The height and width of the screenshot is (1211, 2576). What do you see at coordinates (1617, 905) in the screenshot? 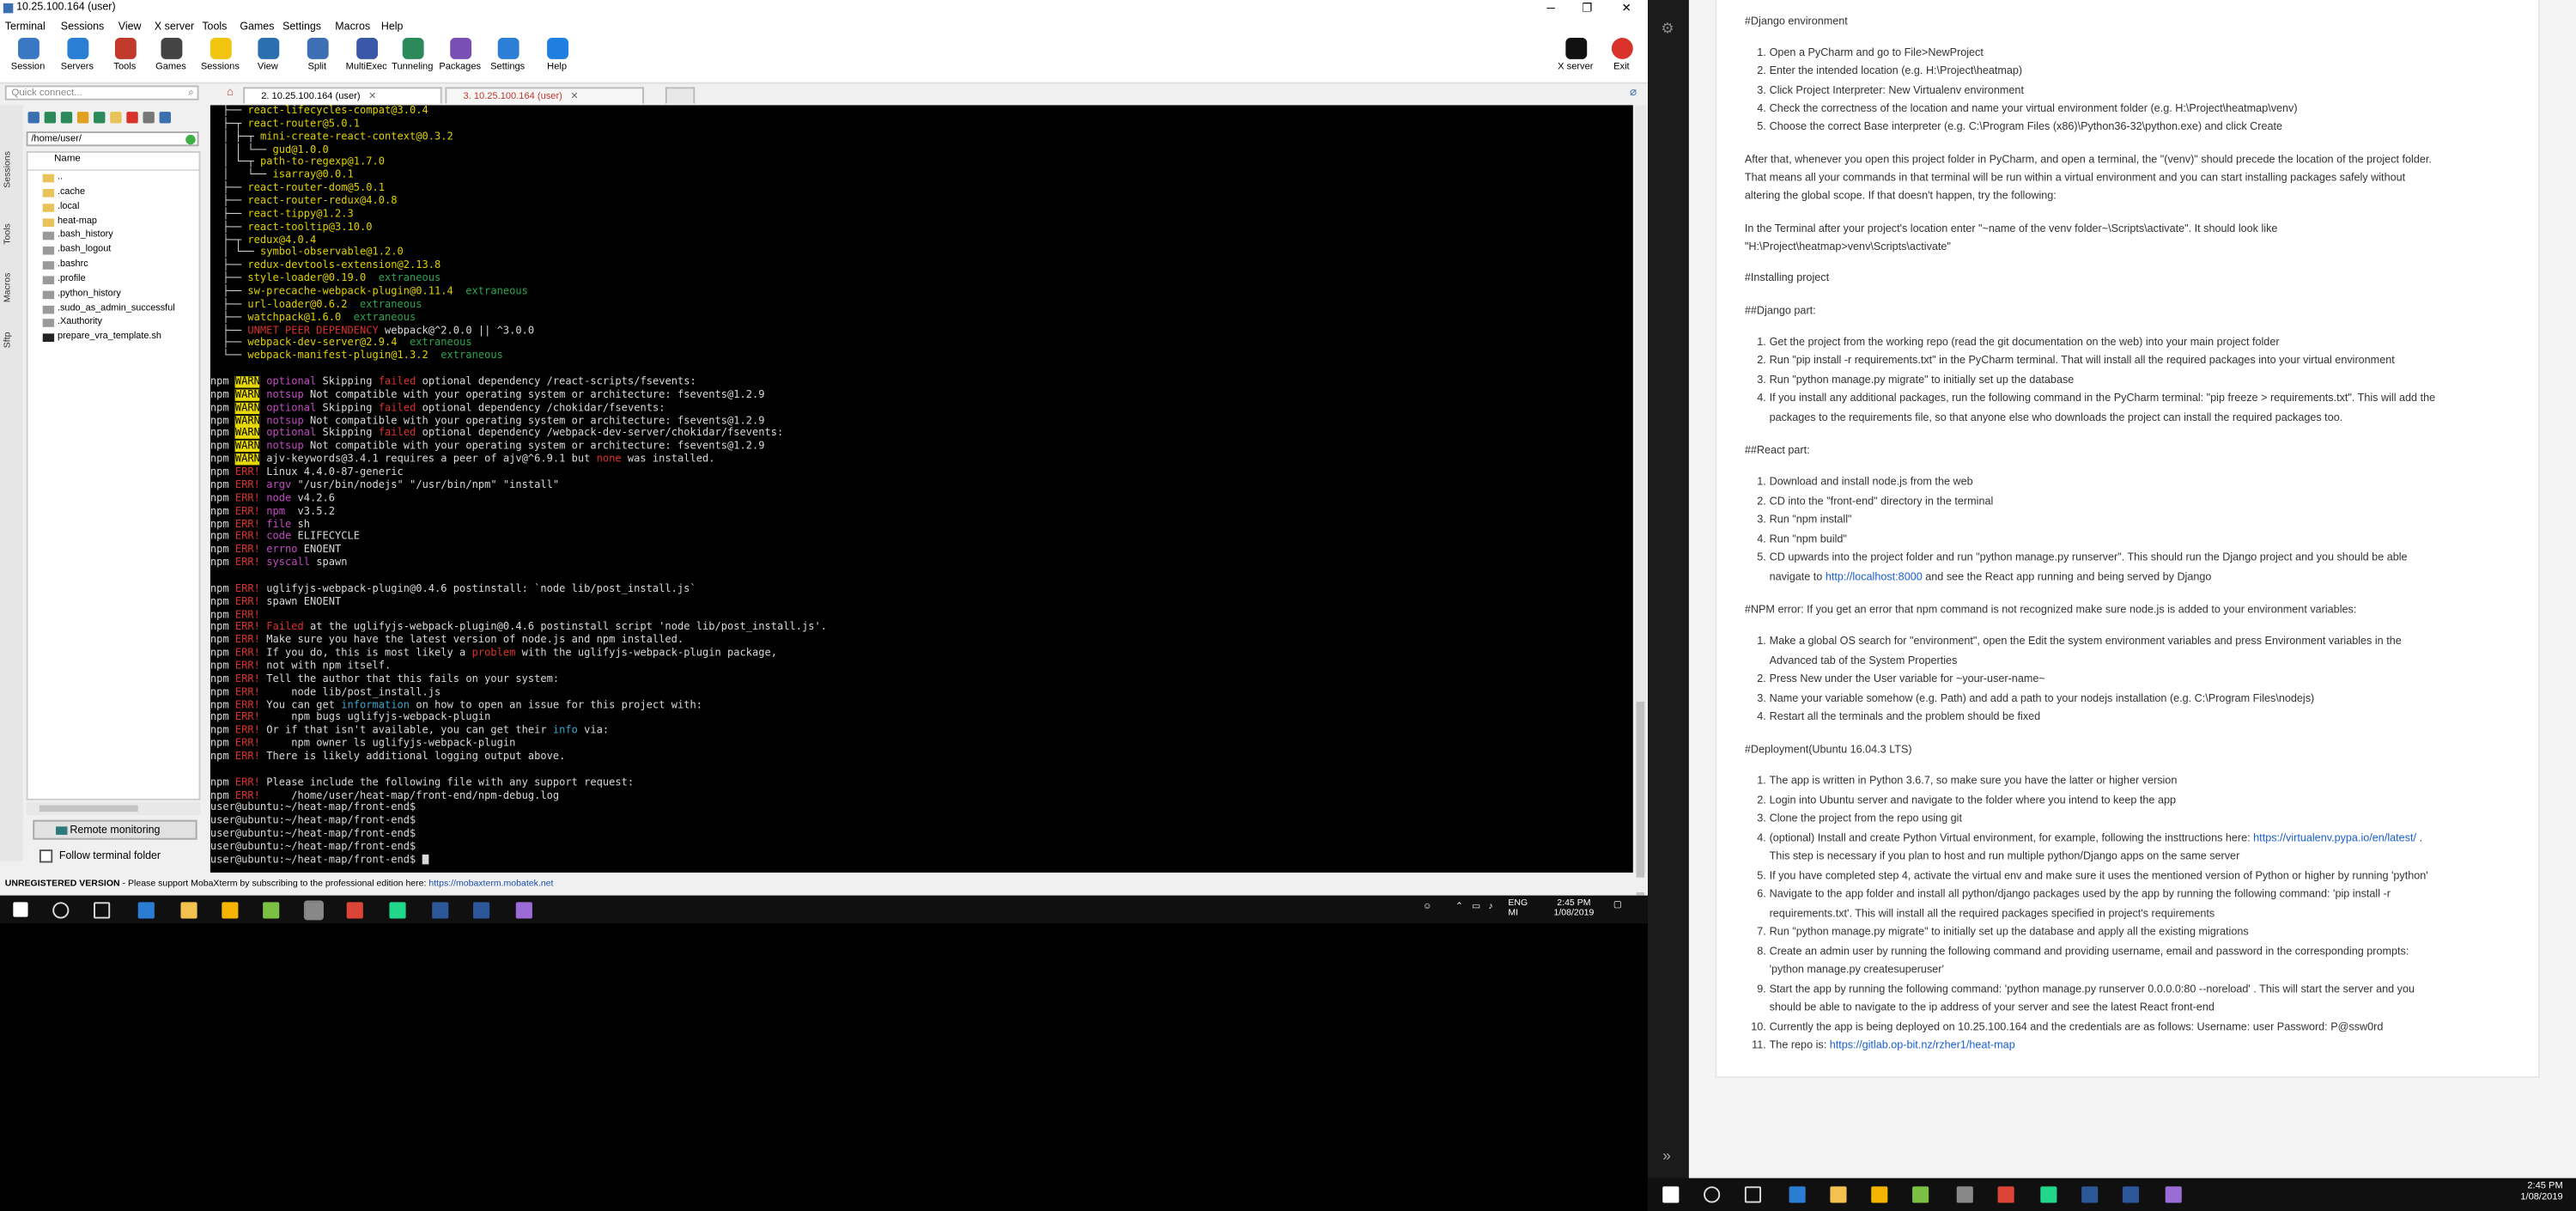
I see `notification-icon: ▢` at bounding box center [1617, 905].